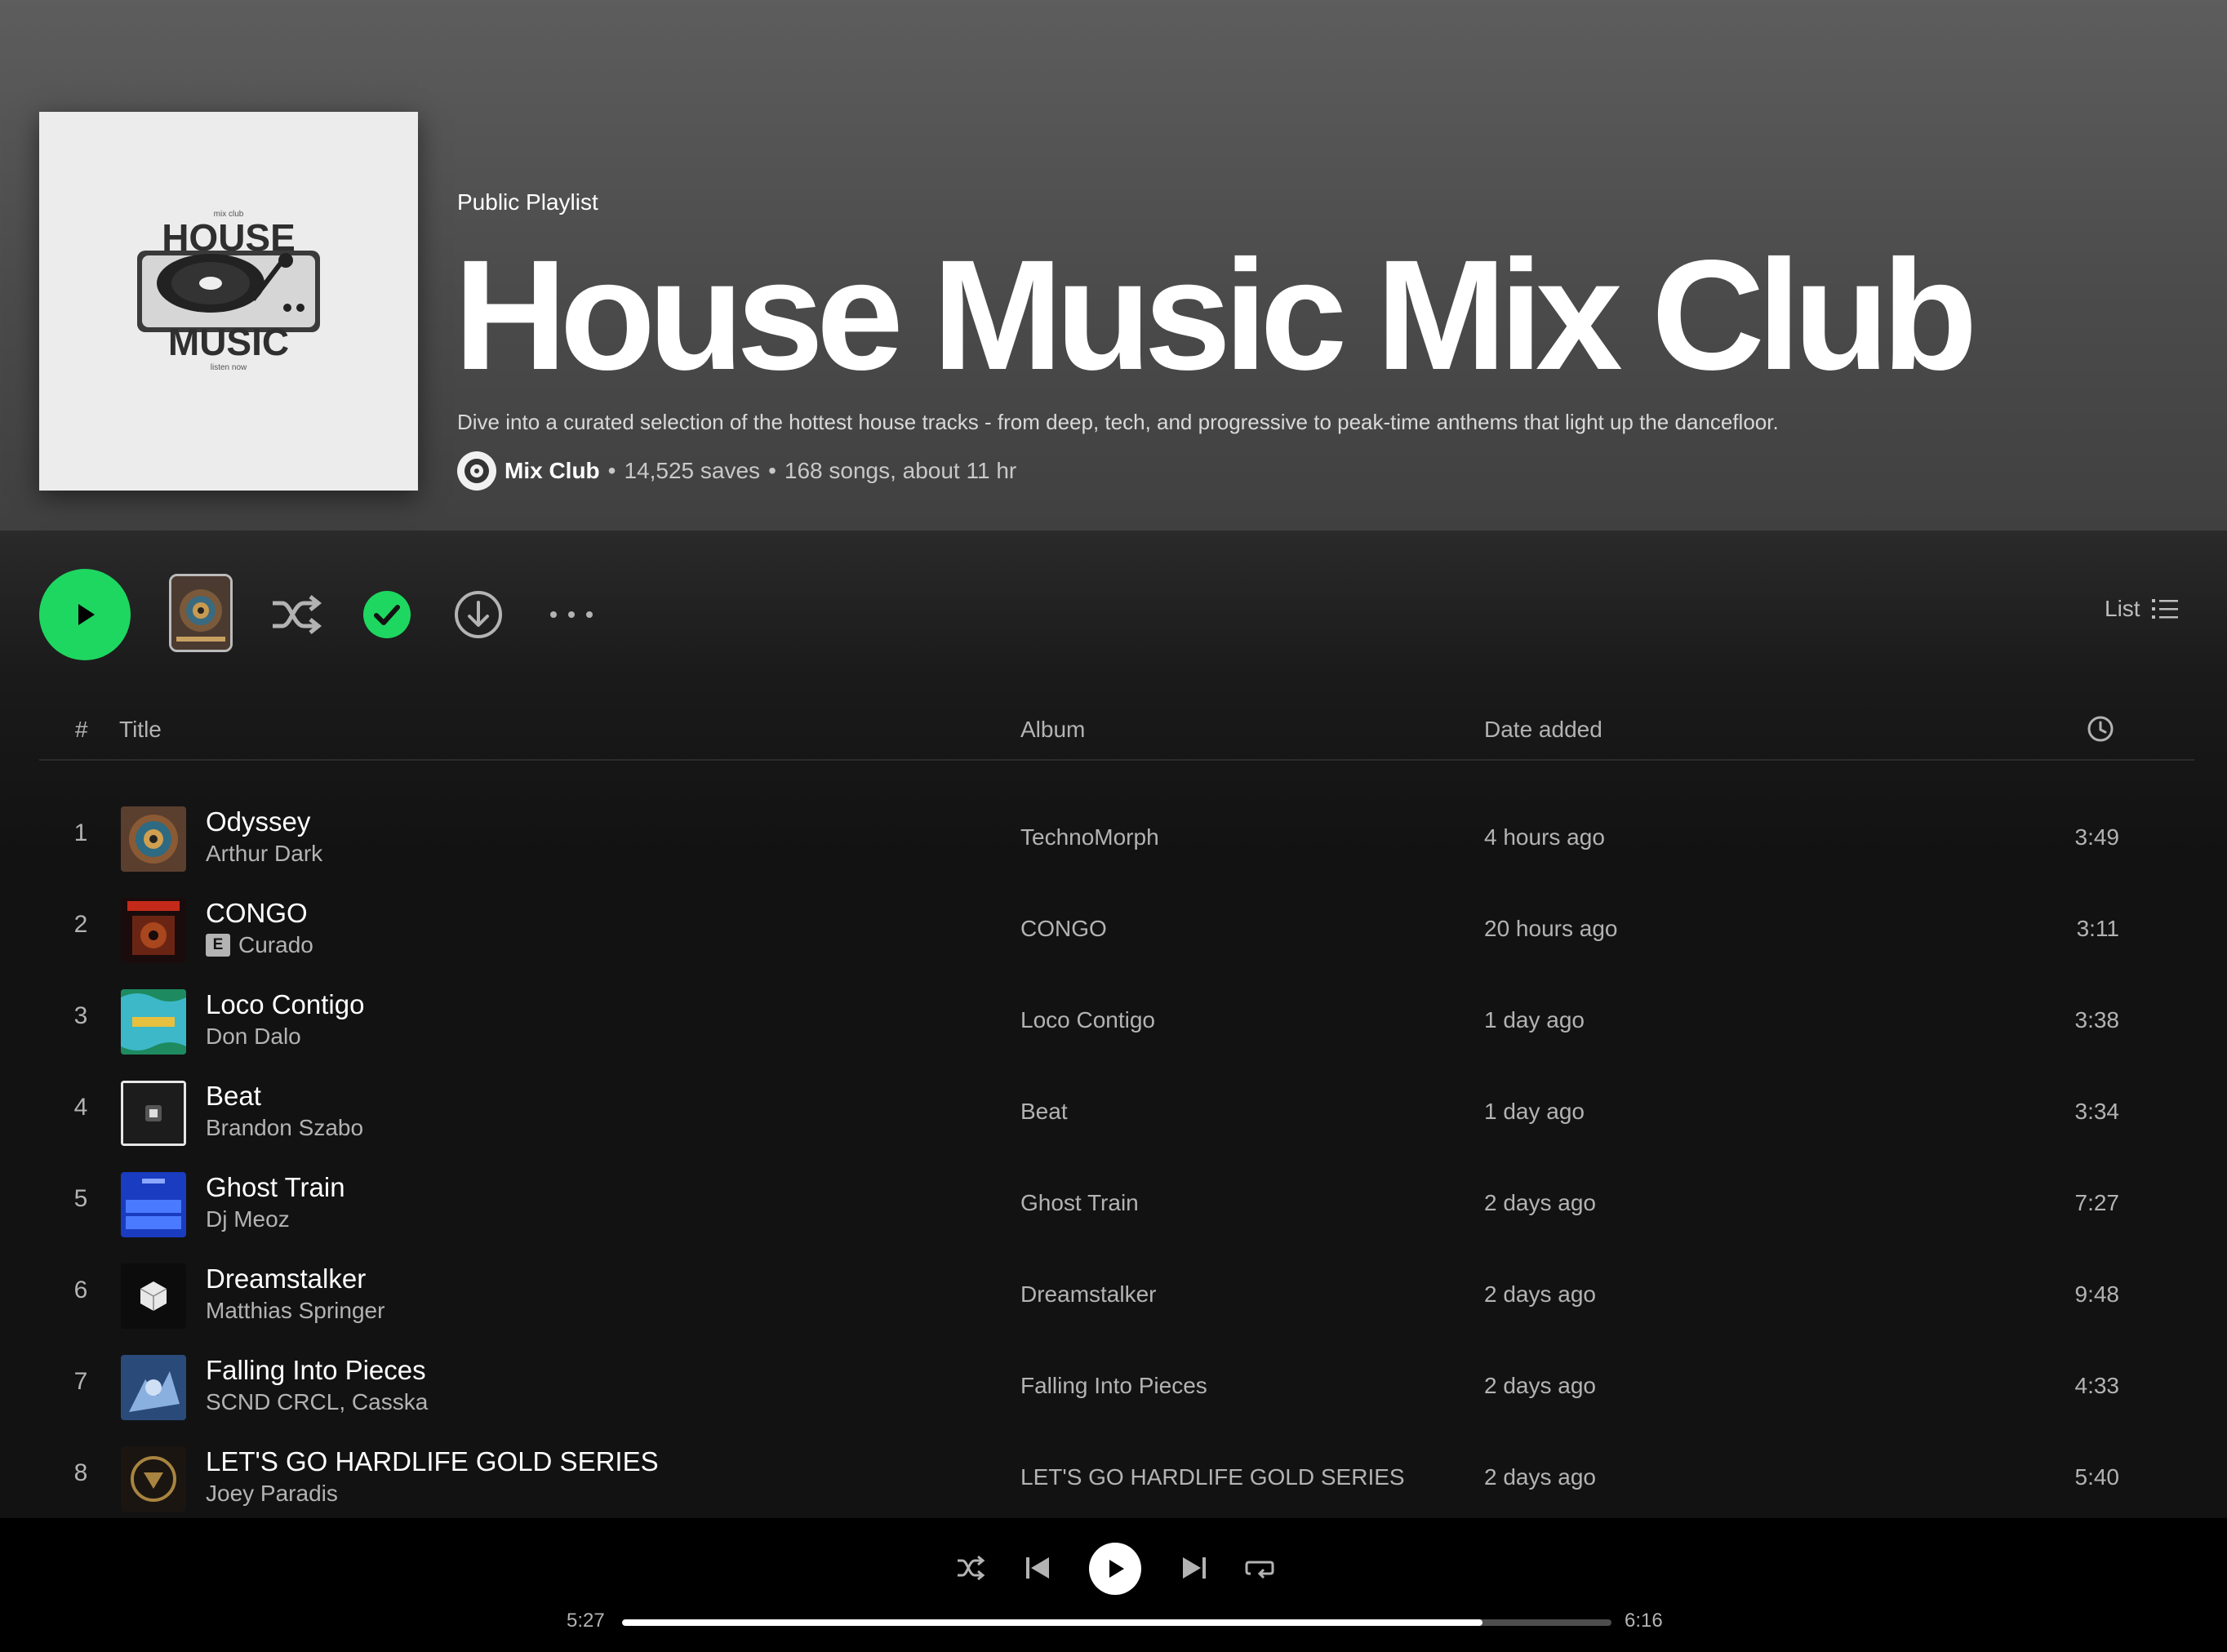  I want to click on track-album: CONGO, so click(1063, 929).